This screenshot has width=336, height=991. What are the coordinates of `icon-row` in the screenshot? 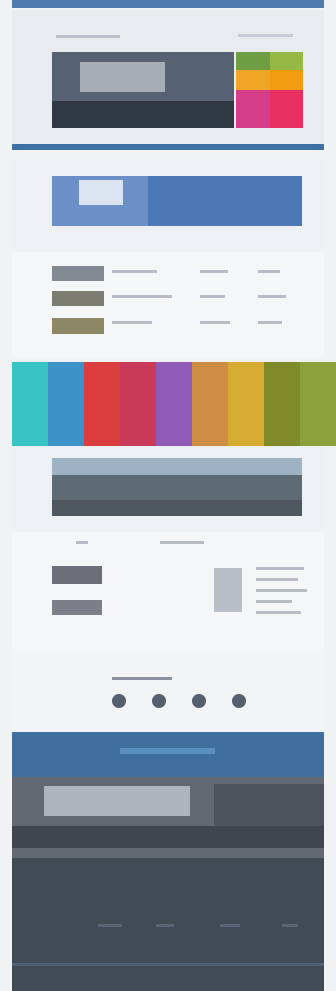 It's located at (182, 702).